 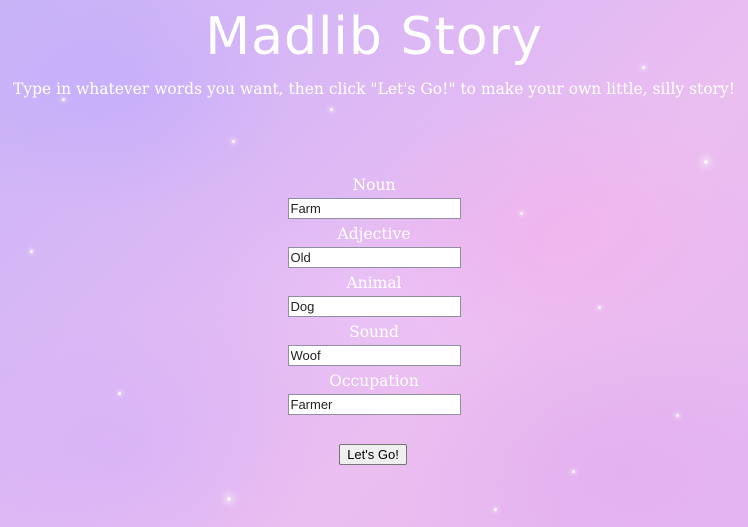 I want to click on animal-input, so click(x=374, y=306).